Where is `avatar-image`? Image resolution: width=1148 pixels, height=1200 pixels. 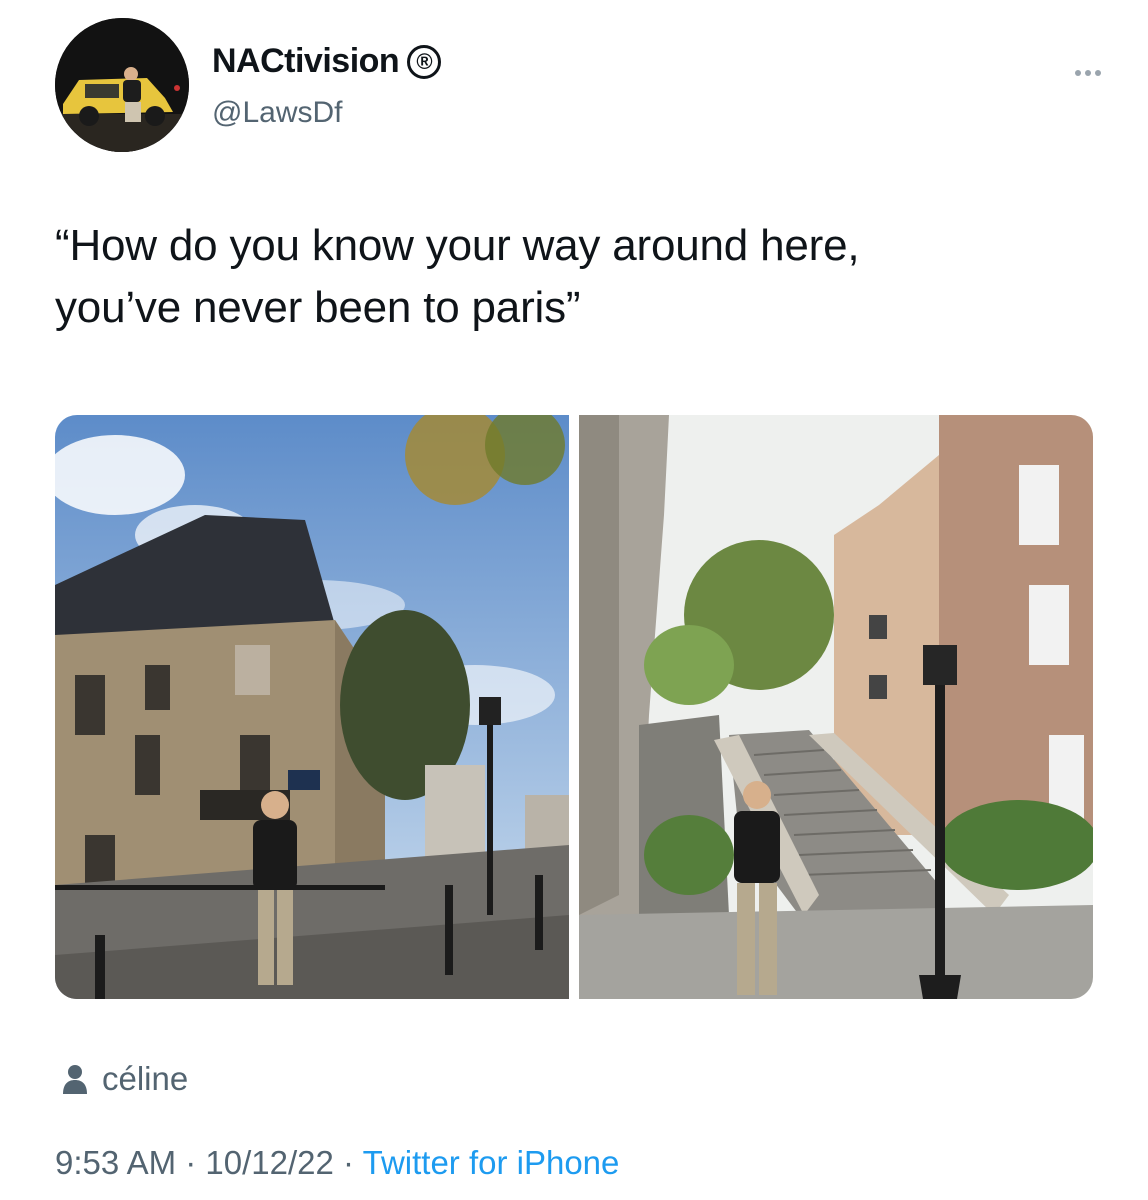 avatar-image is located at coordinates (122, 85).